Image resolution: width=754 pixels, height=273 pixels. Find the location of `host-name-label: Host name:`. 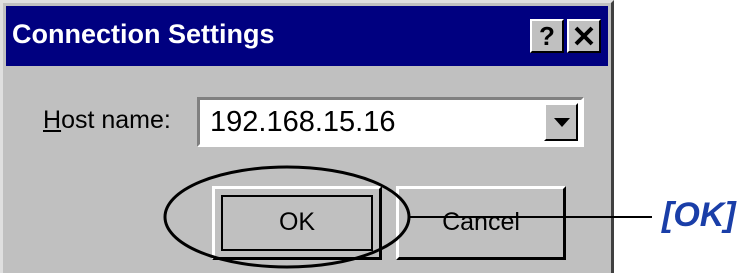

host-name-label: Host name: is located at coordinates (107, 120).